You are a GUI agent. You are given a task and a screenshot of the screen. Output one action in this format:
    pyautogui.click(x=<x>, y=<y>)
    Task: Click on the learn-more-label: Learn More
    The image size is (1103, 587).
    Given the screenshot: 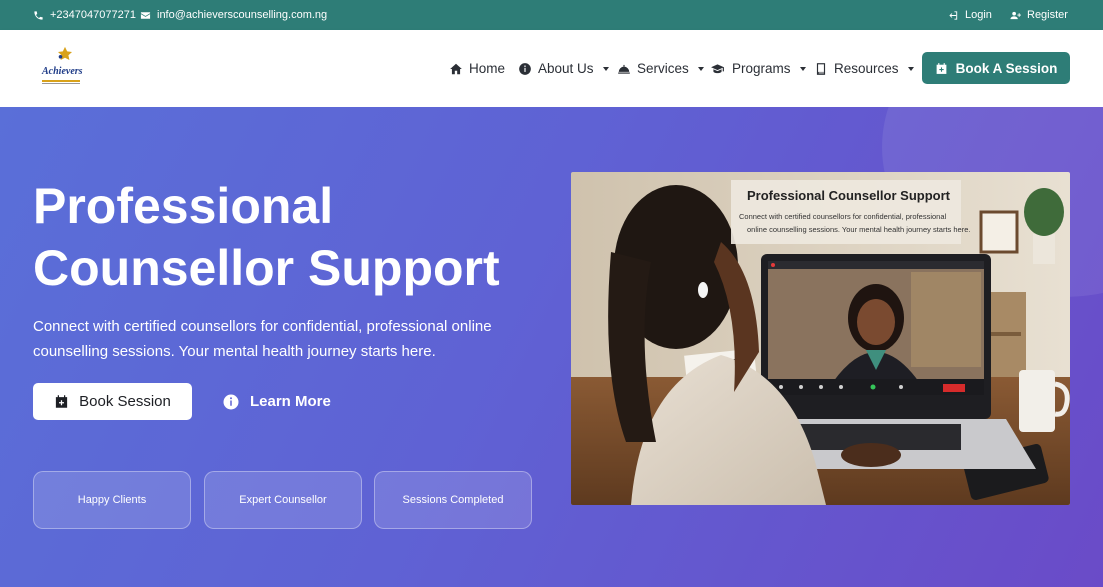 What is the action you would take?
    pyautogui.click(x=290, y=401)
    